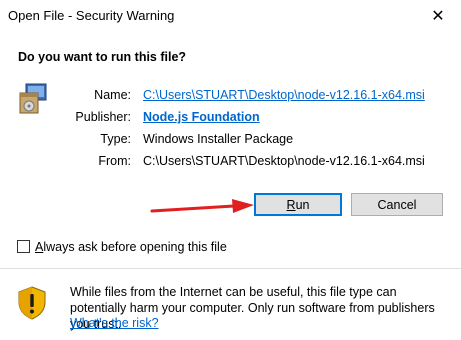 The image size is (461, 340). I want to click on close-button: ✕, so click(438, 16).